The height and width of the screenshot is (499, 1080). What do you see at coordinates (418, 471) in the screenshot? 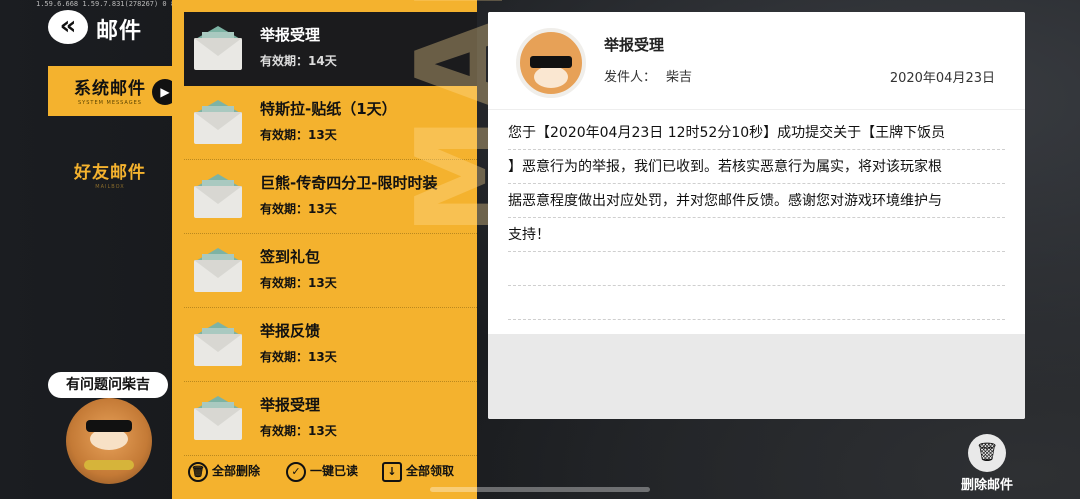
I see `claim-all-button: ↓ 全部领取` at bounding box center [418, 471].